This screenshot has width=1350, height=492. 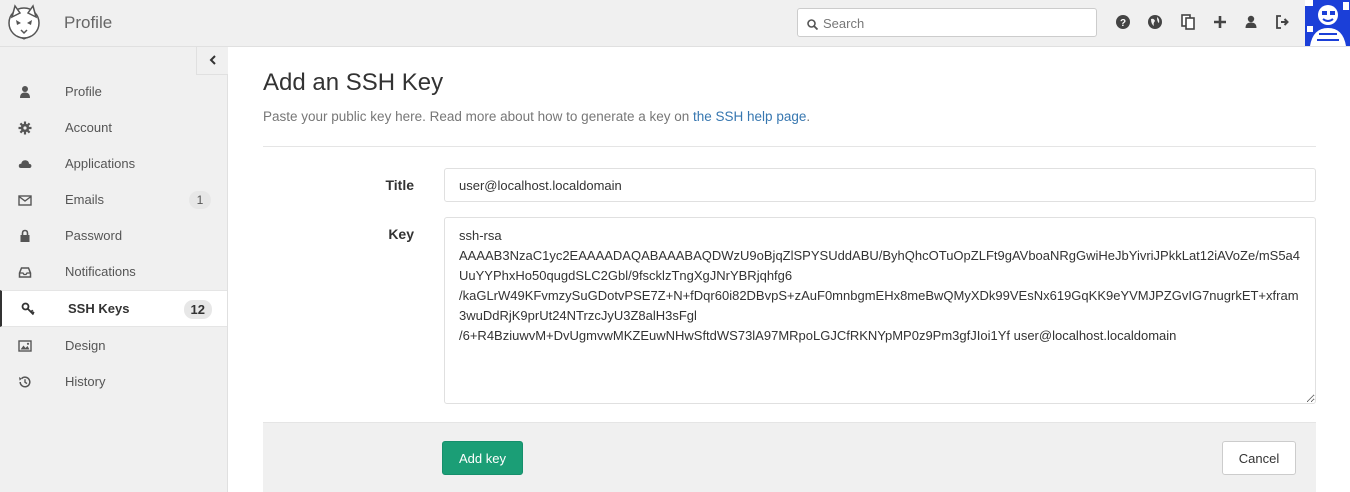 I want to click on sidebar-item-label: SSH Keys, so click(x=99, y=308).